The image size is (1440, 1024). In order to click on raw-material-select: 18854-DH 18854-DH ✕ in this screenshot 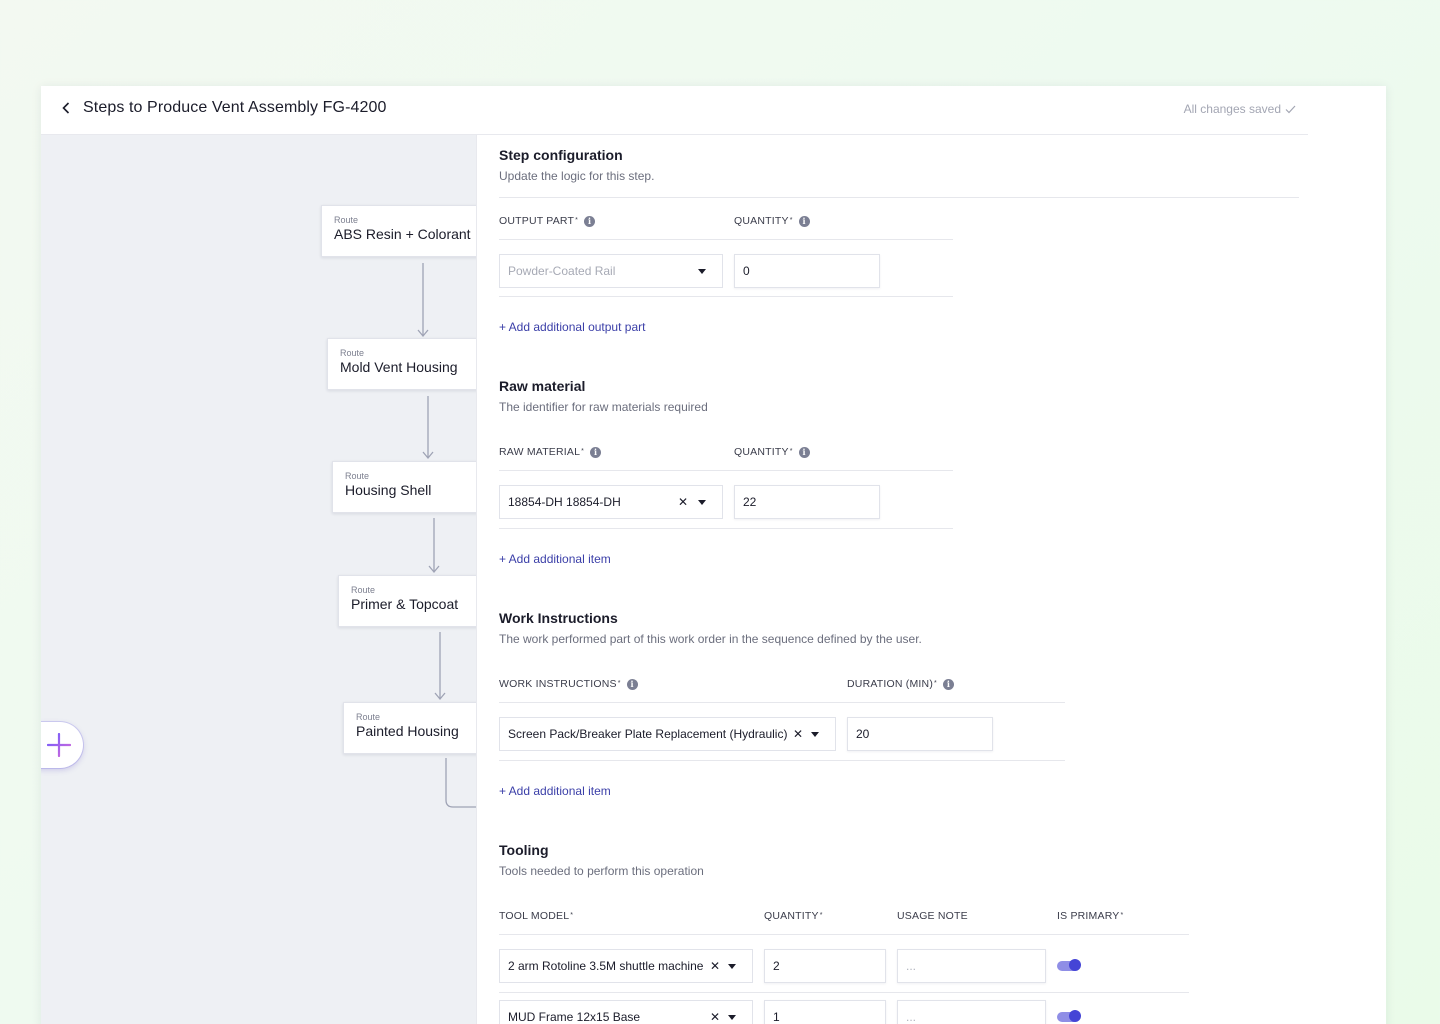, I will do `click(611, 502)`.